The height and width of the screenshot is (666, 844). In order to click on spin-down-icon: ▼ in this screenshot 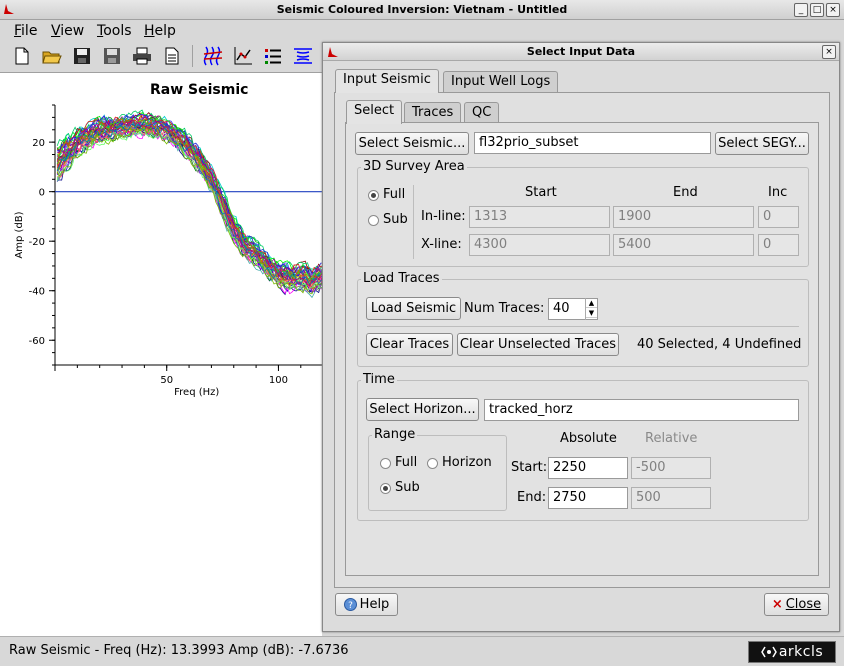, I will do `click(591, 313)`.